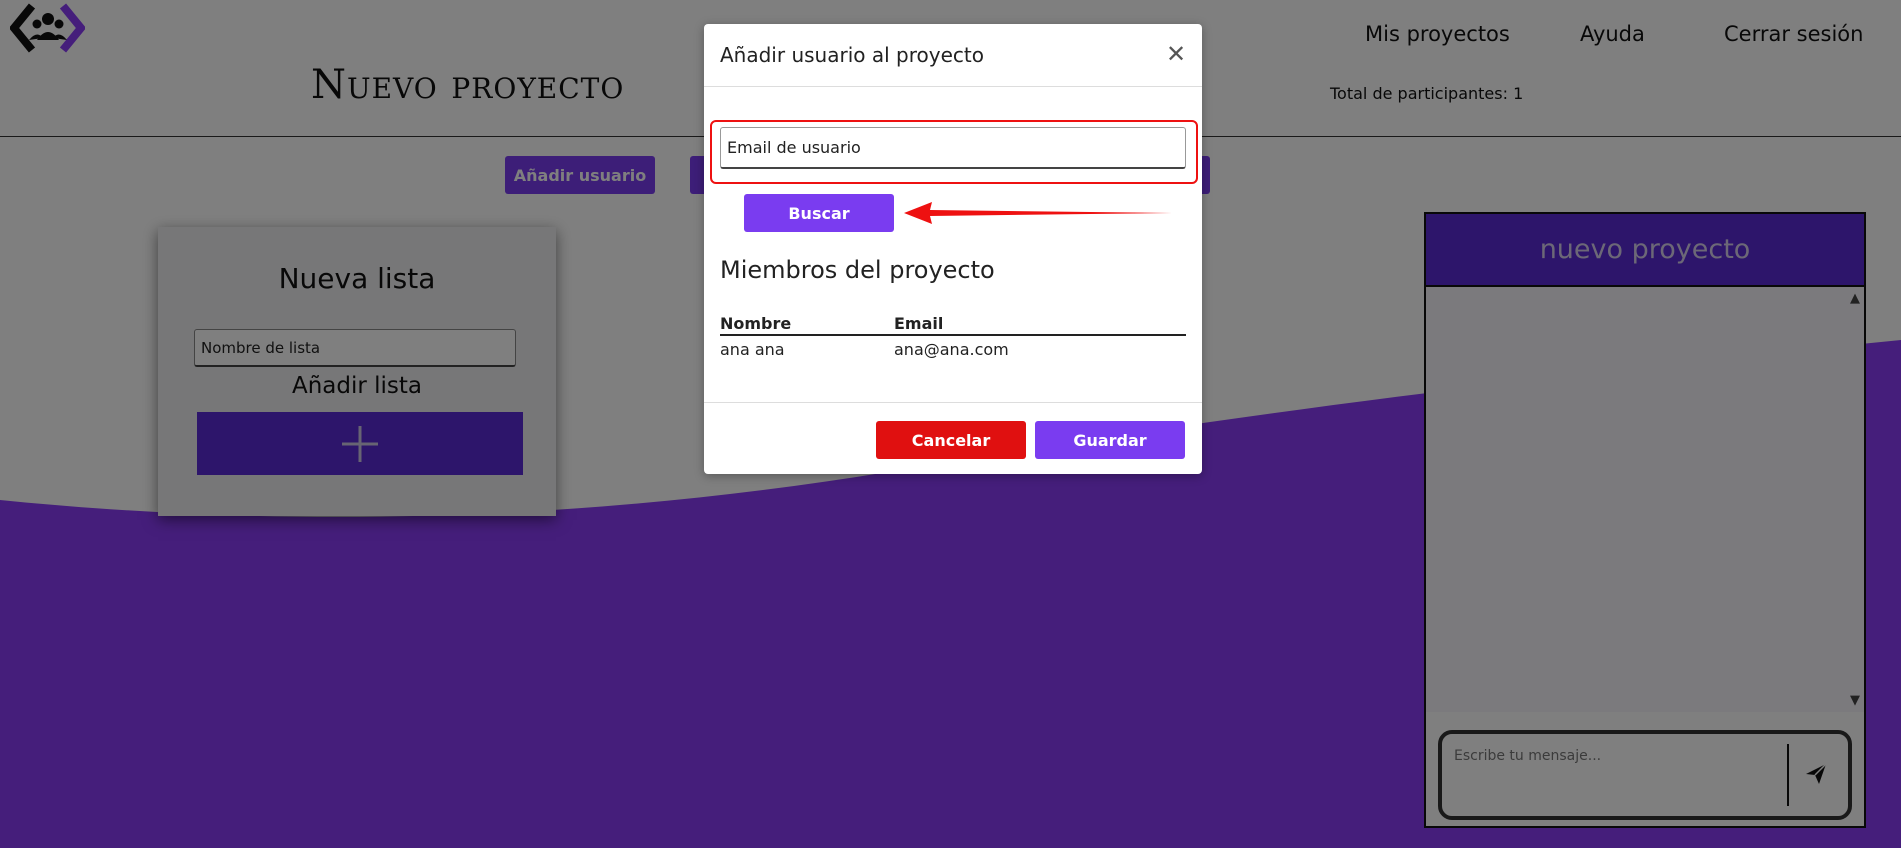  What do you see at coordinates (752, 349) in the screenshot?
I see `member-name: ana ana` at bounding box center [752, 349].